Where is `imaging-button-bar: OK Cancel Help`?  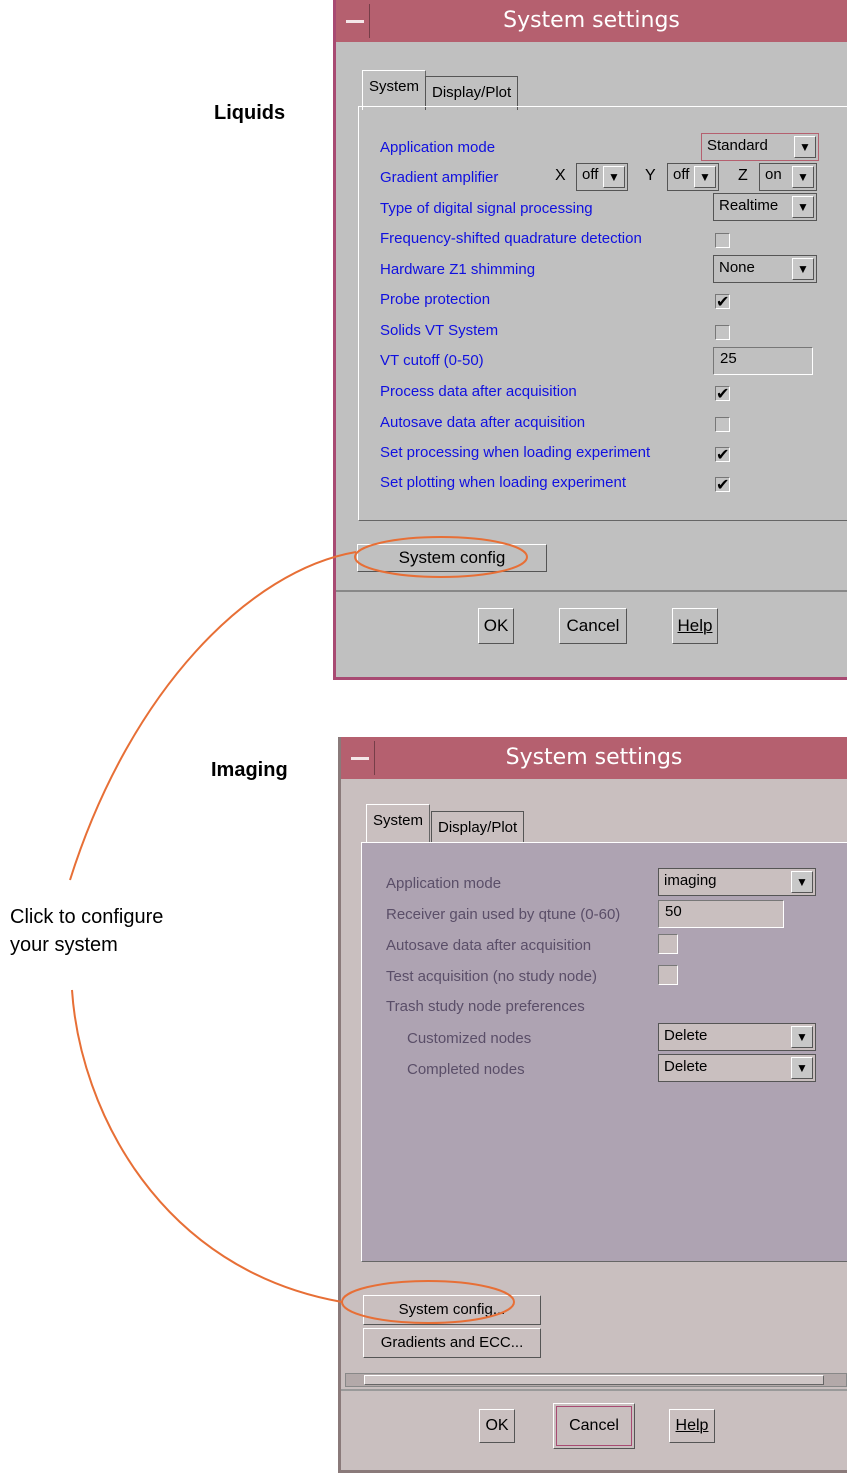
imaging-button-bar: OK Cancel Help is located at coordinates (594, 1429).